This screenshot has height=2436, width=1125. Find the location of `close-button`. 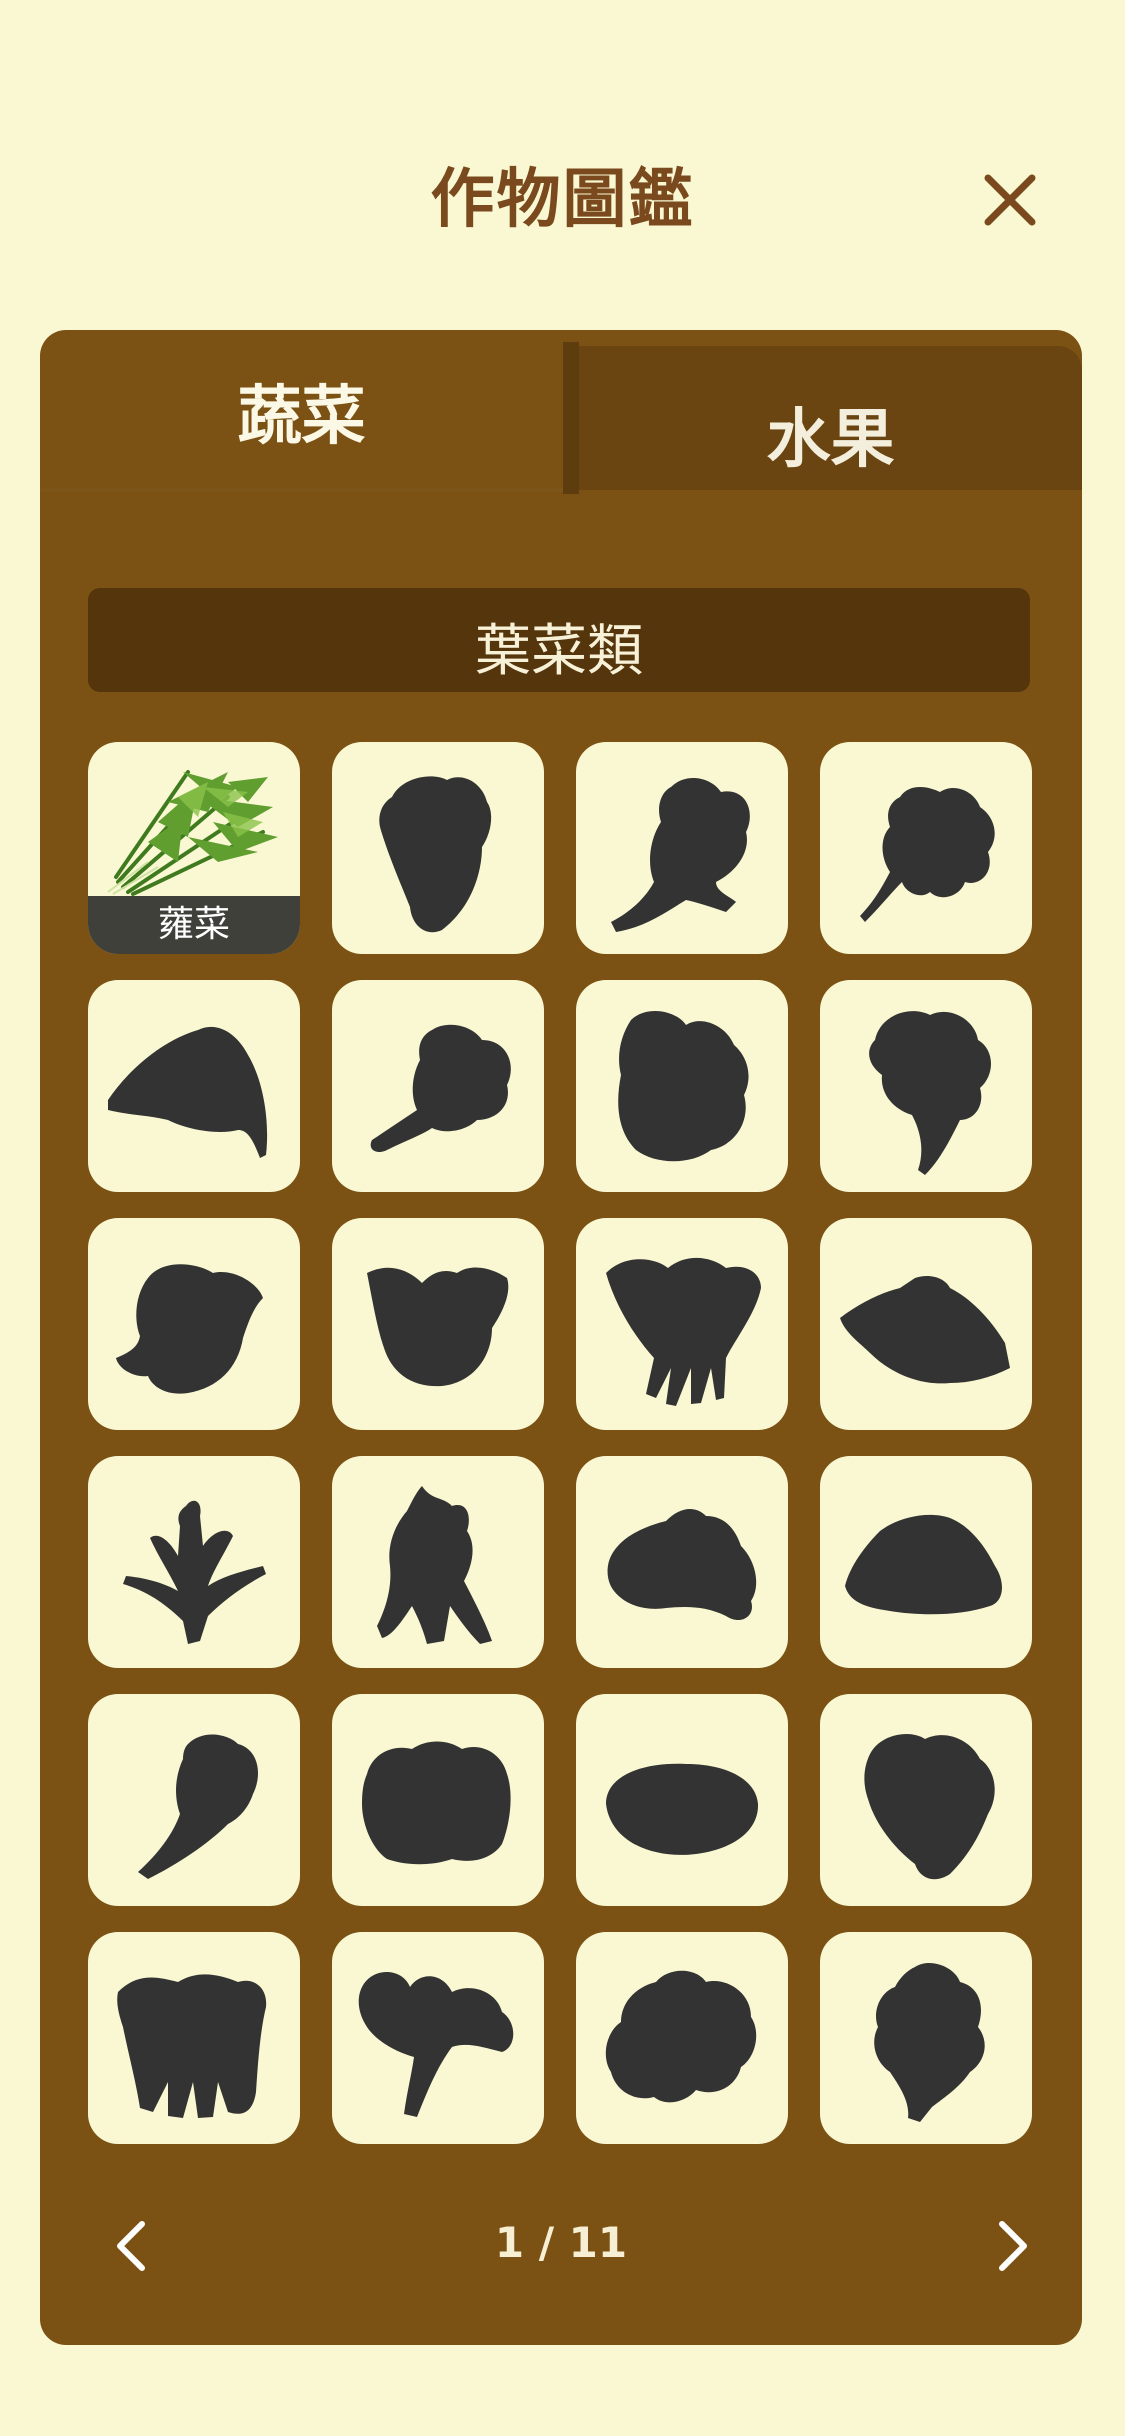

close-button is located at coordinates (1010, 200).